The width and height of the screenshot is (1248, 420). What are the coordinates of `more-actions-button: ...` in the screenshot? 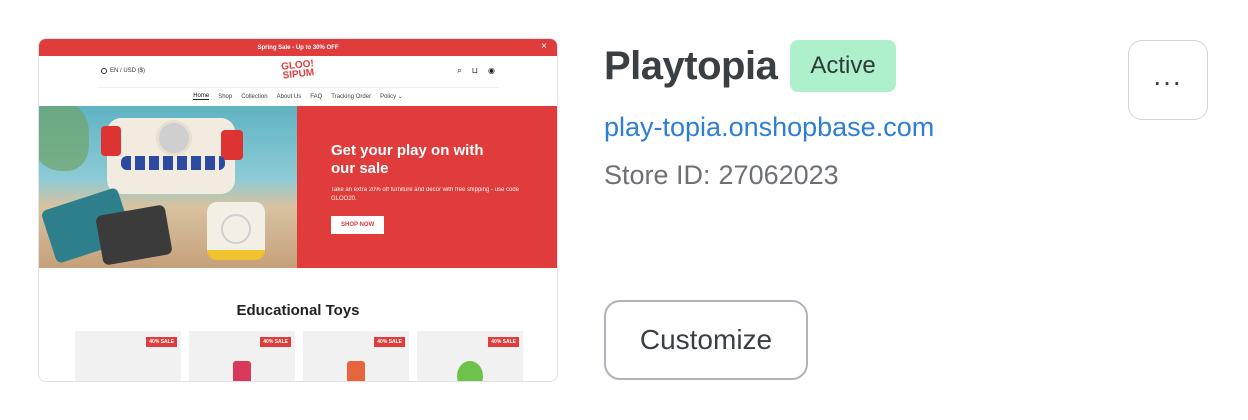 It's located at (1168, 80).